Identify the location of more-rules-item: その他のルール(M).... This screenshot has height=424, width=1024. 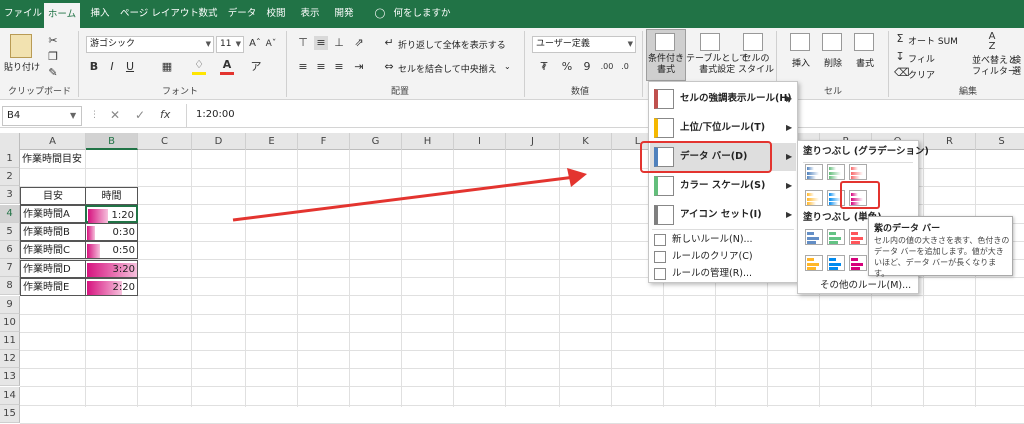
(865, 286).